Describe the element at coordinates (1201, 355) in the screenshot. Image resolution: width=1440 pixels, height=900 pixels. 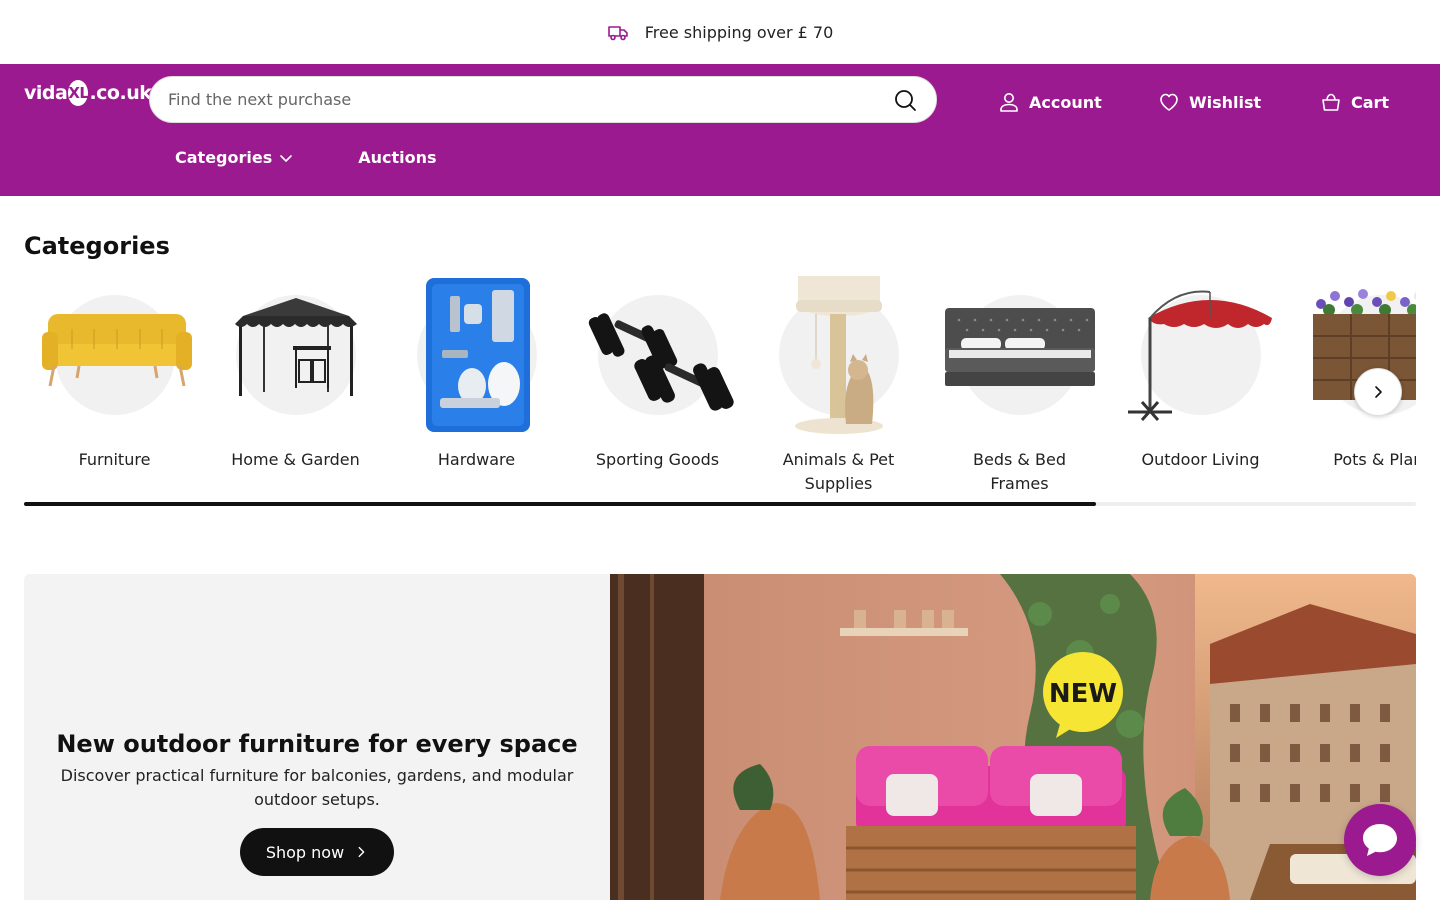
I see `parasol-image` at that location.